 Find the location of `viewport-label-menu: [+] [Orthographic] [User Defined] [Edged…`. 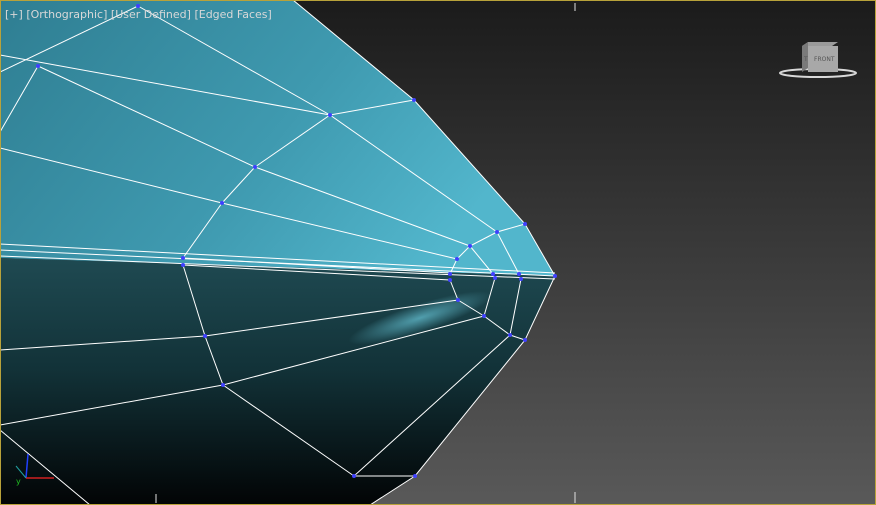

viewport-label-menu: [+] [Orthographic] [User Defined] [Edged… is located at coordinates (138, 14).